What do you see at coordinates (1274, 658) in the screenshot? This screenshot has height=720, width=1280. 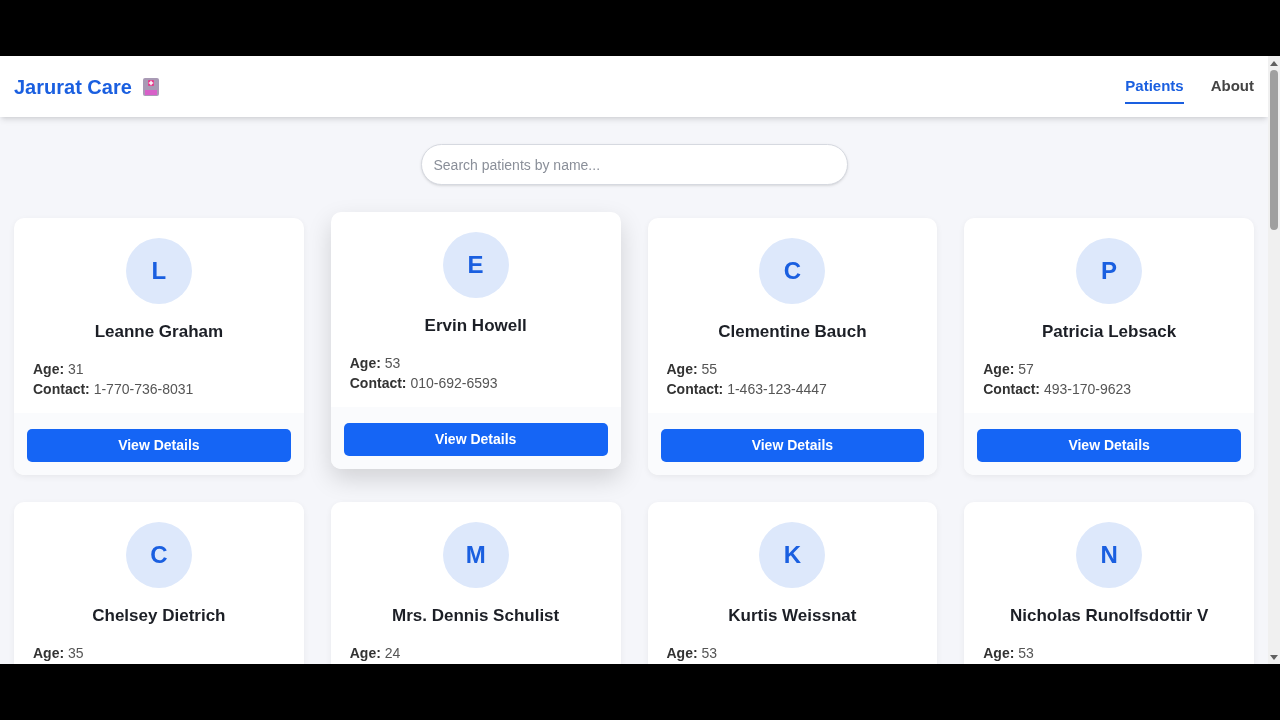 I see `scroll-down-arrow-icon` at bounding box center [1274, 658].